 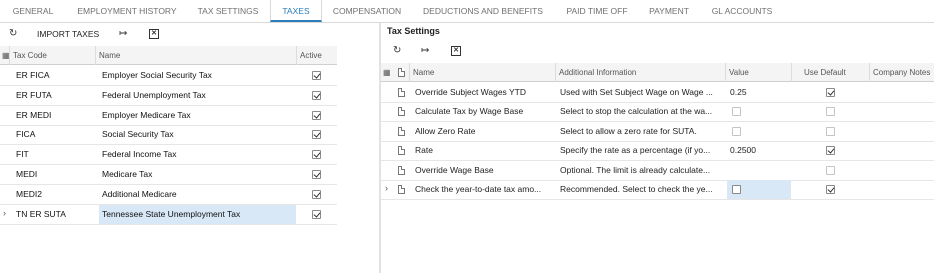 I want to click on tax-code-cell: ER FICA, so click(x=54, y=75).